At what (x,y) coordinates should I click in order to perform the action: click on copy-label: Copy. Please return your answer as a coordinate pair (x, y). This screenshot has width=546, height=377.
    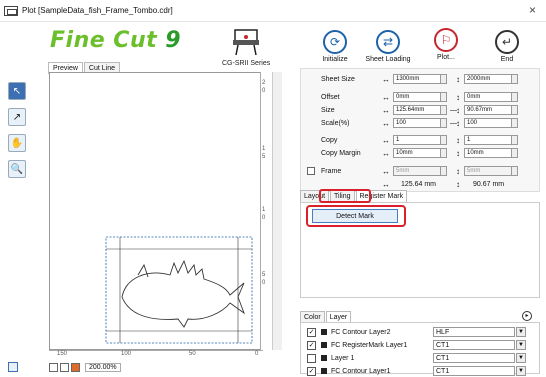
    Looking at the image, I should click on (329, 140).